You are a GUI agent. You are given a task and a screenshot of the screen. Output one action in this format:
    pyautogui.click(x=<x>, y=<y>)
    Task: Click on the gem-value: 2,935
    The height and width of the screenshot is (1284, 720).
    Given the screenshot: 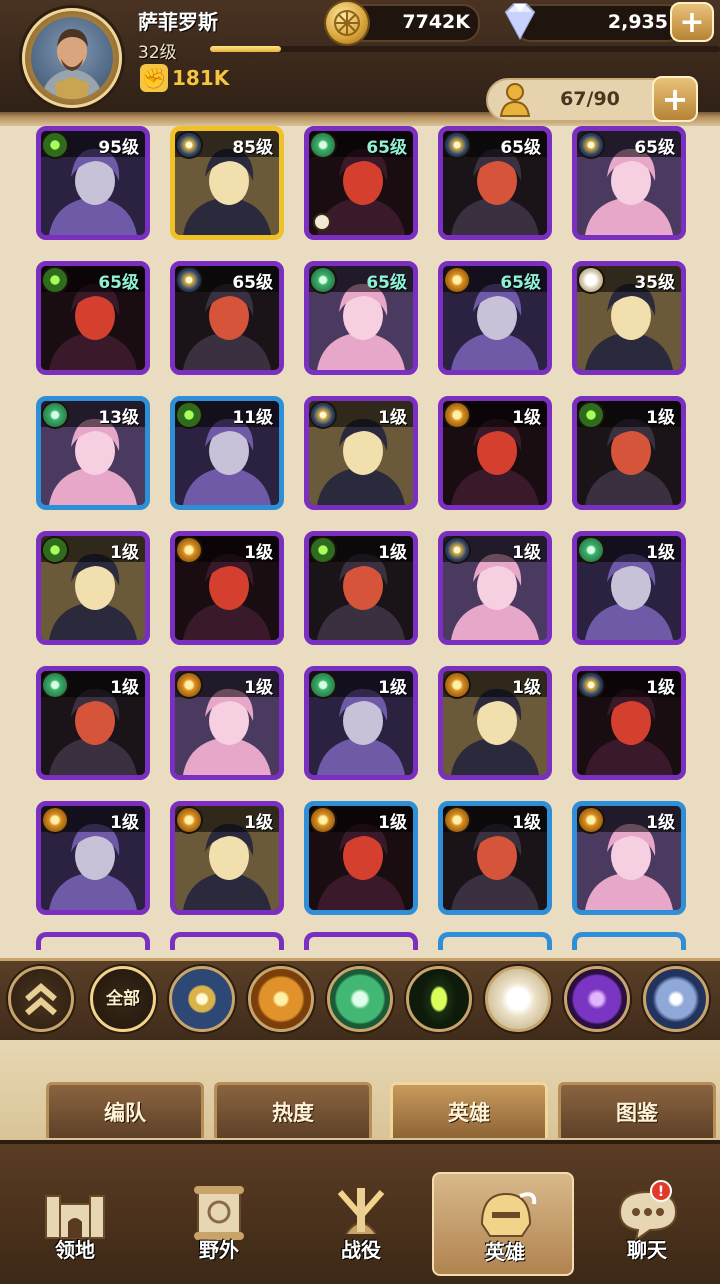 What is the action you would take?
    pyautogui.click(x=637, y=22)
    